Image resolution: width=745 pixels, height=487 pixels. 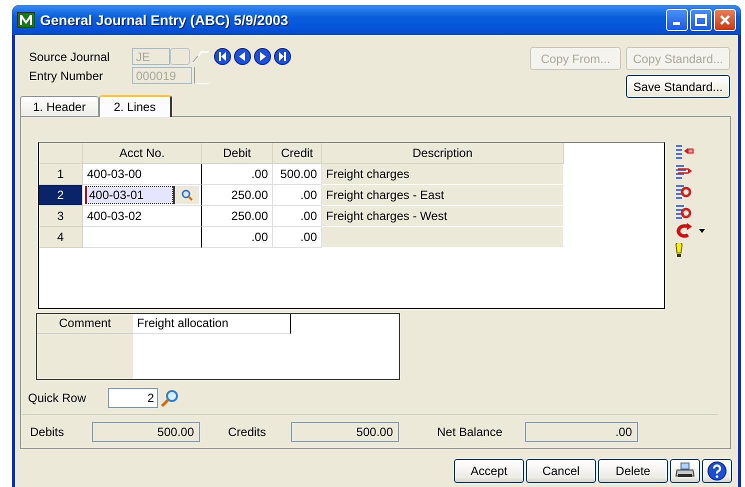 I want to click on copy-row-icon, so click(x=684, y=191).